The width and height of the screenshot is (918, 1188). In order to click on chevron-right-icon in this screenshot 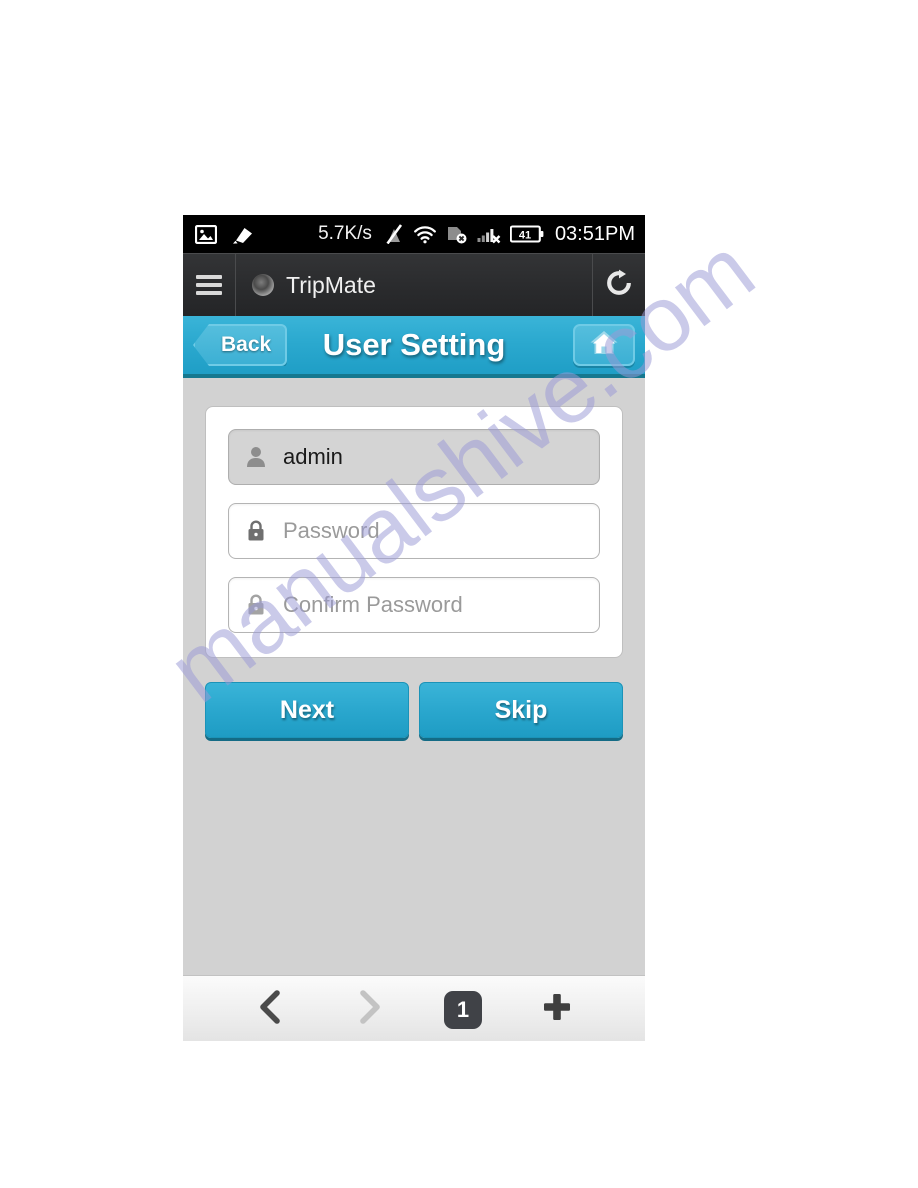, I will do `click(369, 1009)`.